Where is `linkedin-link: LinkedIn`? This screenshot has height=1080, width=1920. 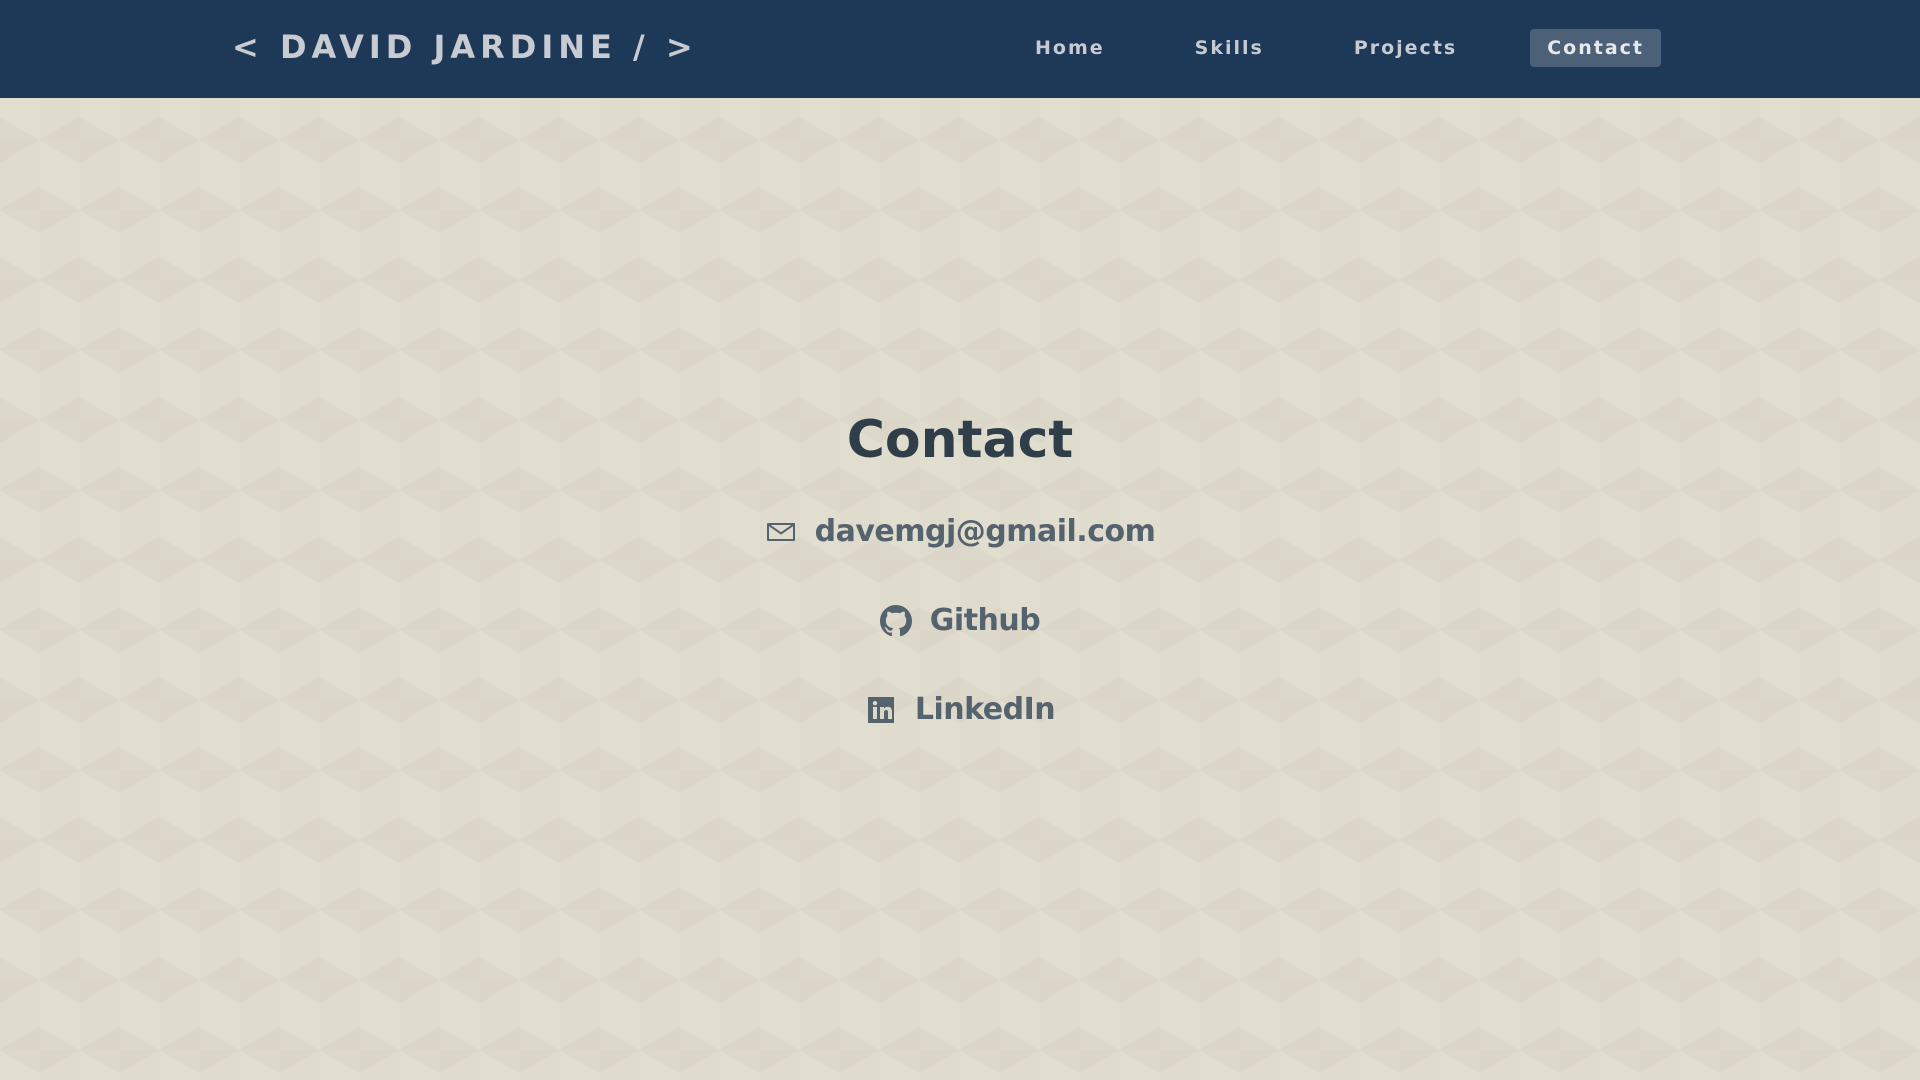
linkedin-link: LinkedIn is located at coordinates (960, 709).